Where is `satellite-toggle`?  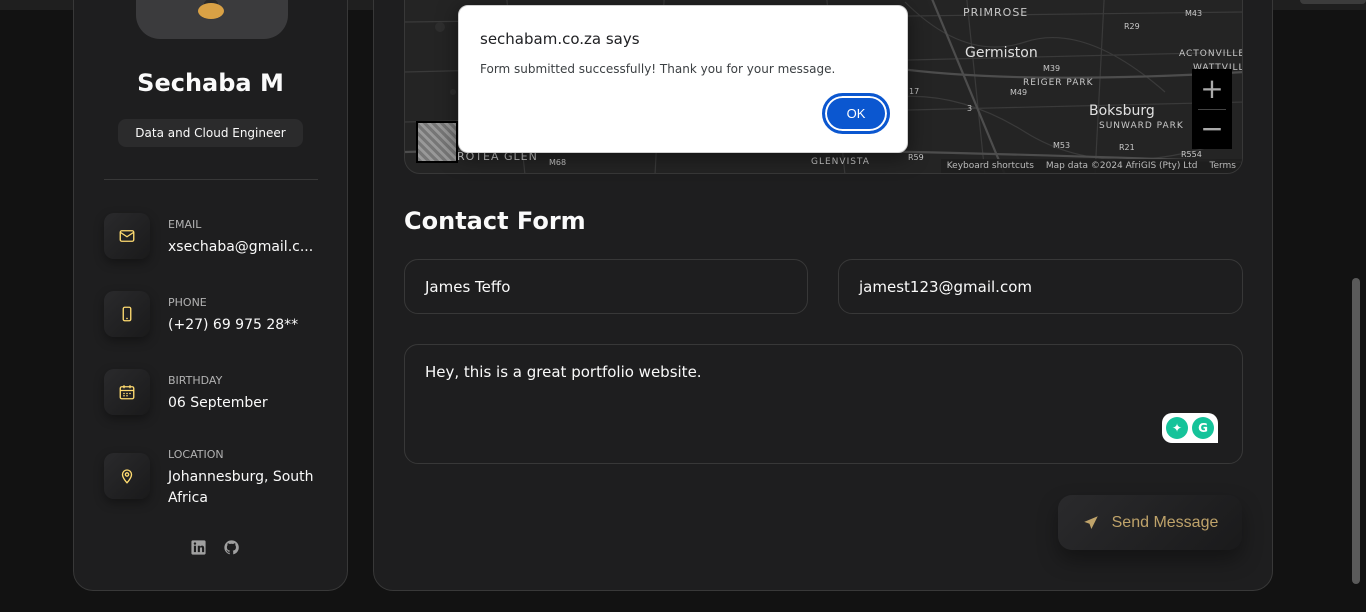 satellite-toggle is located at coordinates (437, 142).